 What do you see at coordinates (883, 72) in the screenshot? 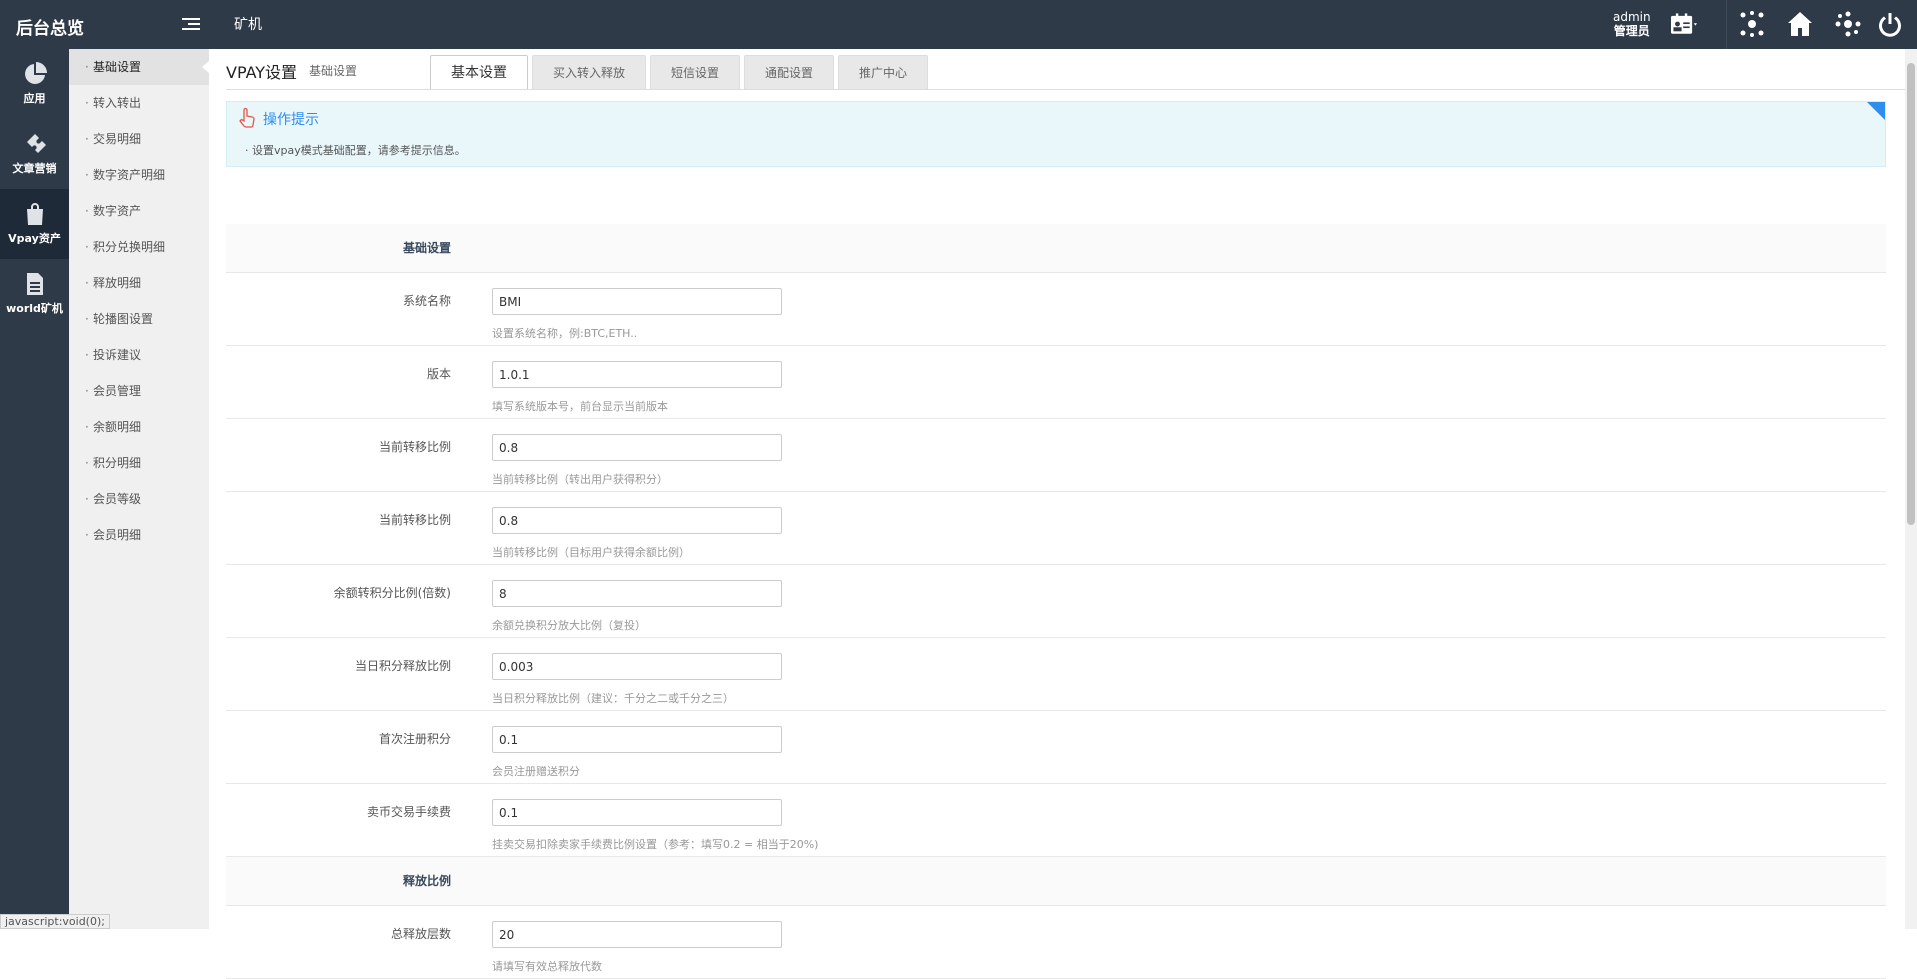
I see `tab-promotion-center: 推广中心` at bounding box center [883, 72].